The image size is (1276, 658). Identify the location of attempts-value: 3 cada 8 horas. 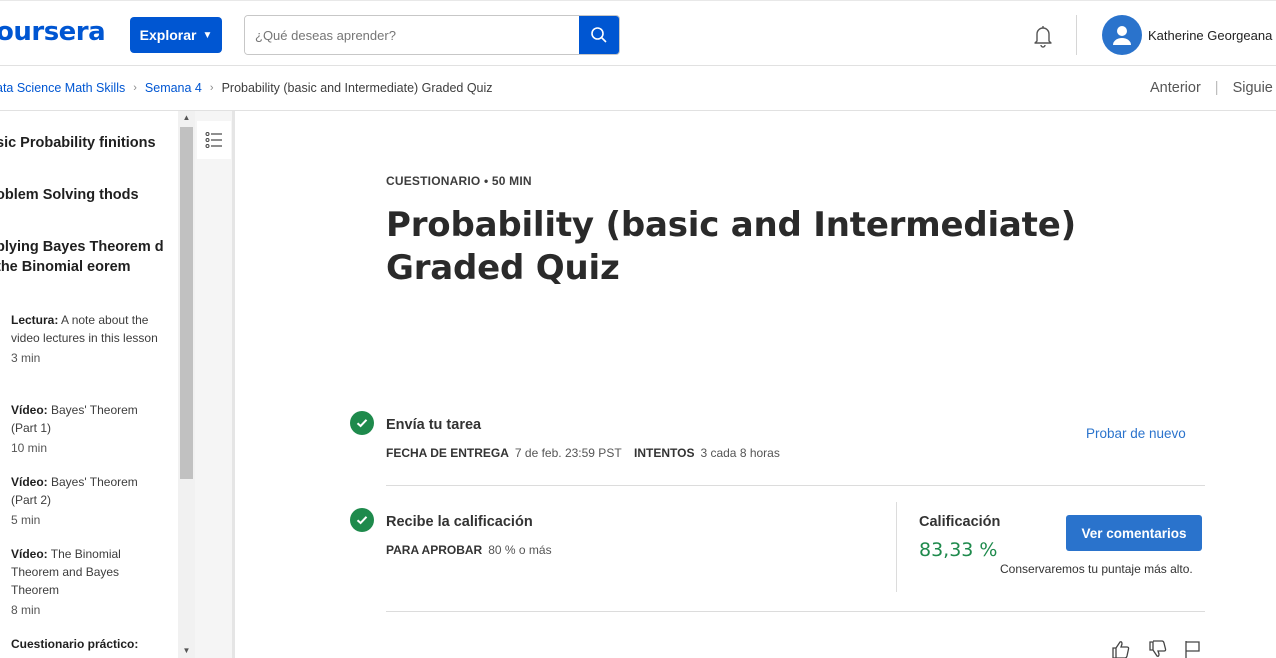
(740, 453).